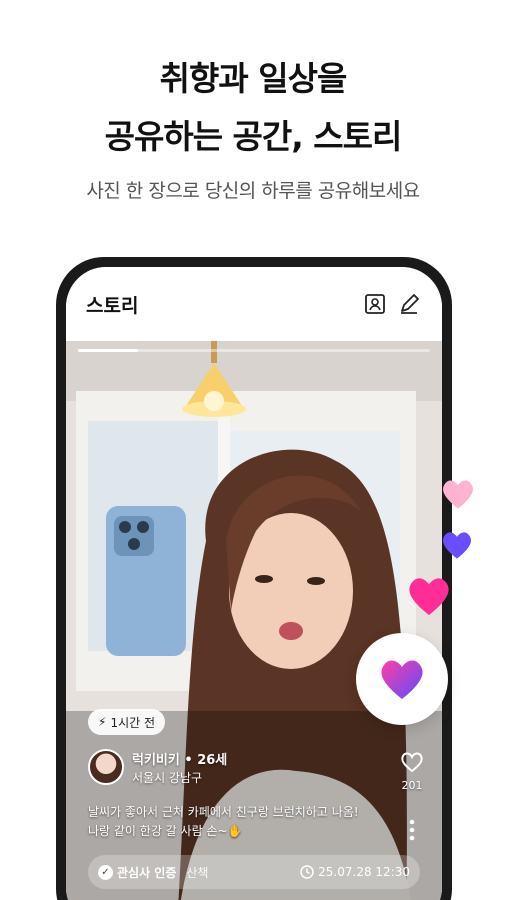  What do you see at coordinates (254, 304) in the screenshot?
I see `app-bar: 스토리` at bounding box center [254, 304].